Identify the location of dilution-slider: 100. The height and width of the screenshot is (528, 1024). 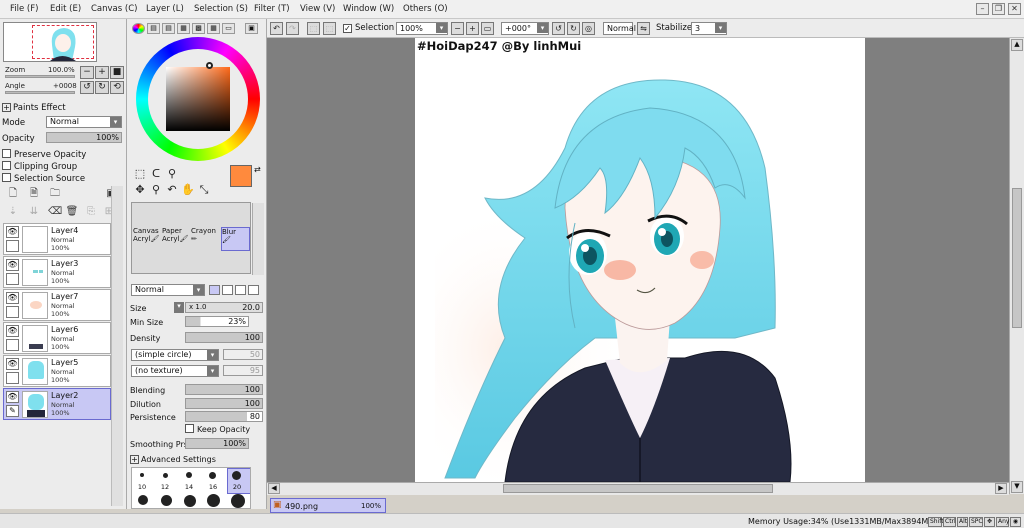
(224, 403).